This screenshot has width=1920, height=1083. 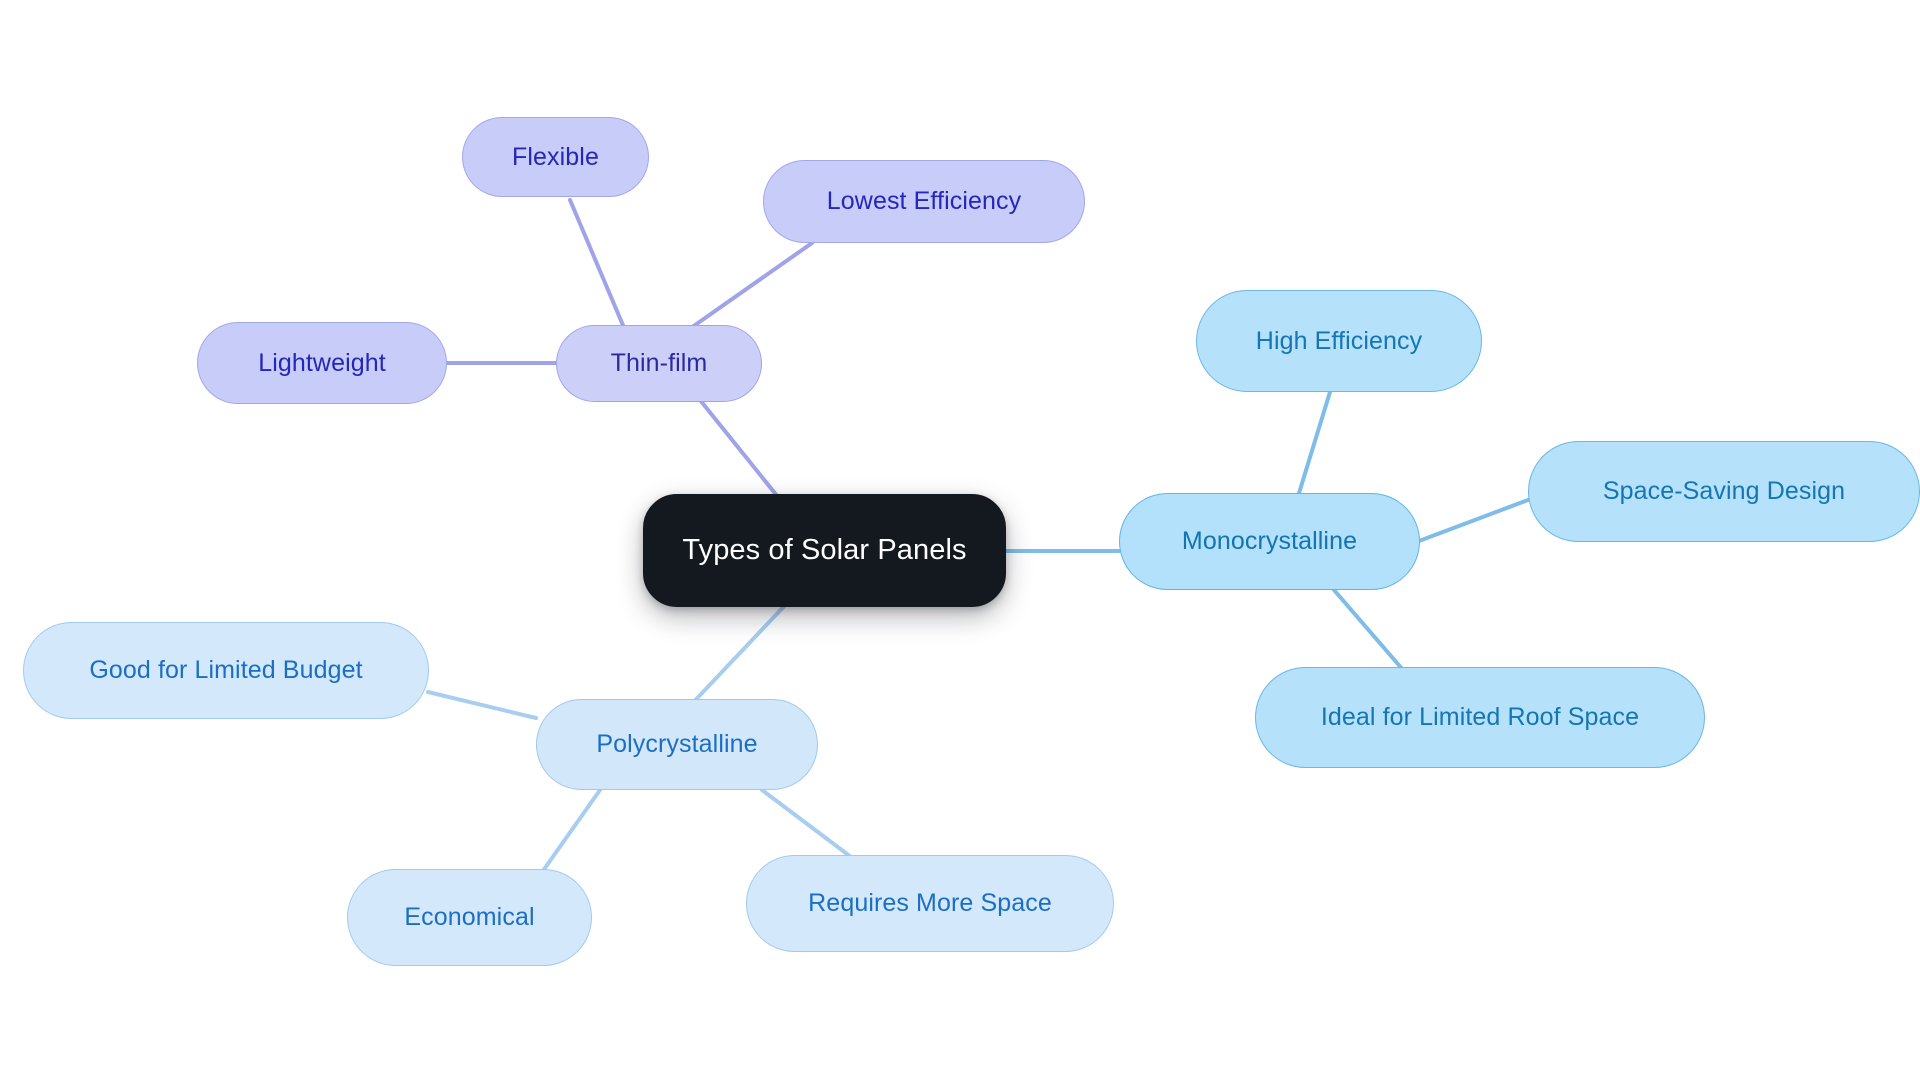 I want to click on mindmap-root-label: Types of Solar Panels, so click(x=824, y=550).